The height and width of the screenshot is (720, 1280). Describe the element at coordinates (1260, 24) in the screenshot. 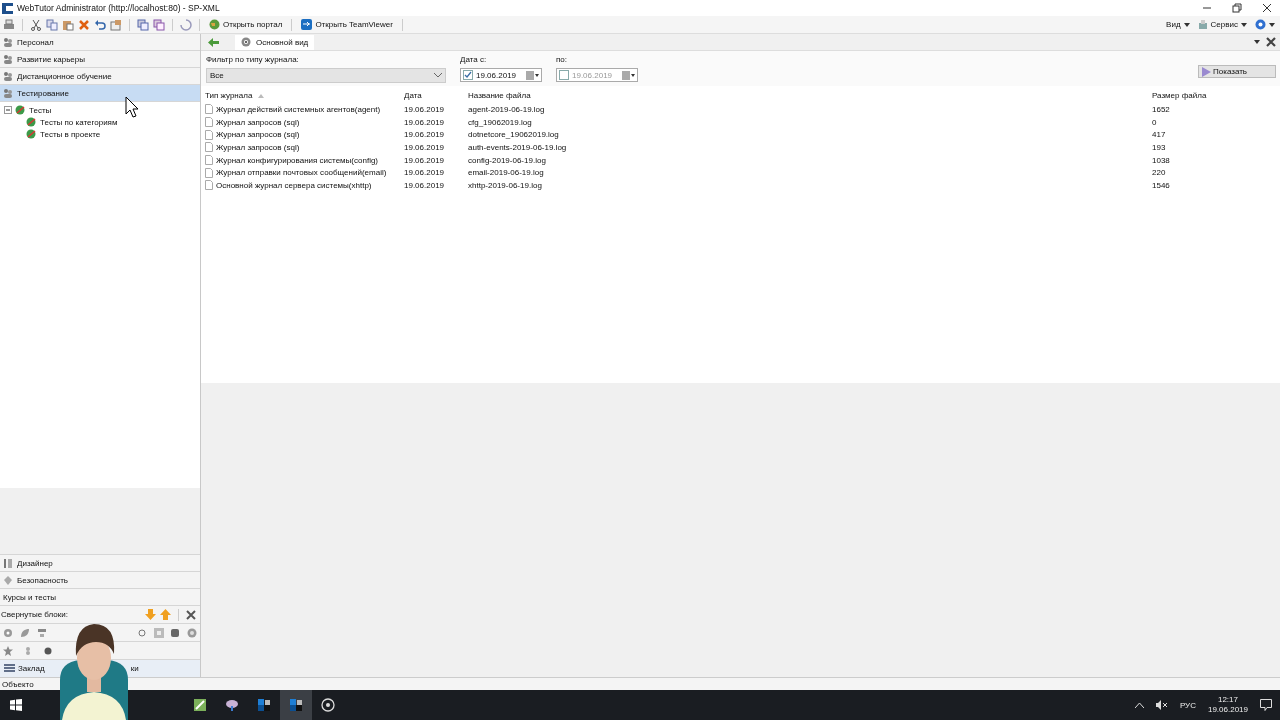

I see `help-icon` at that location.